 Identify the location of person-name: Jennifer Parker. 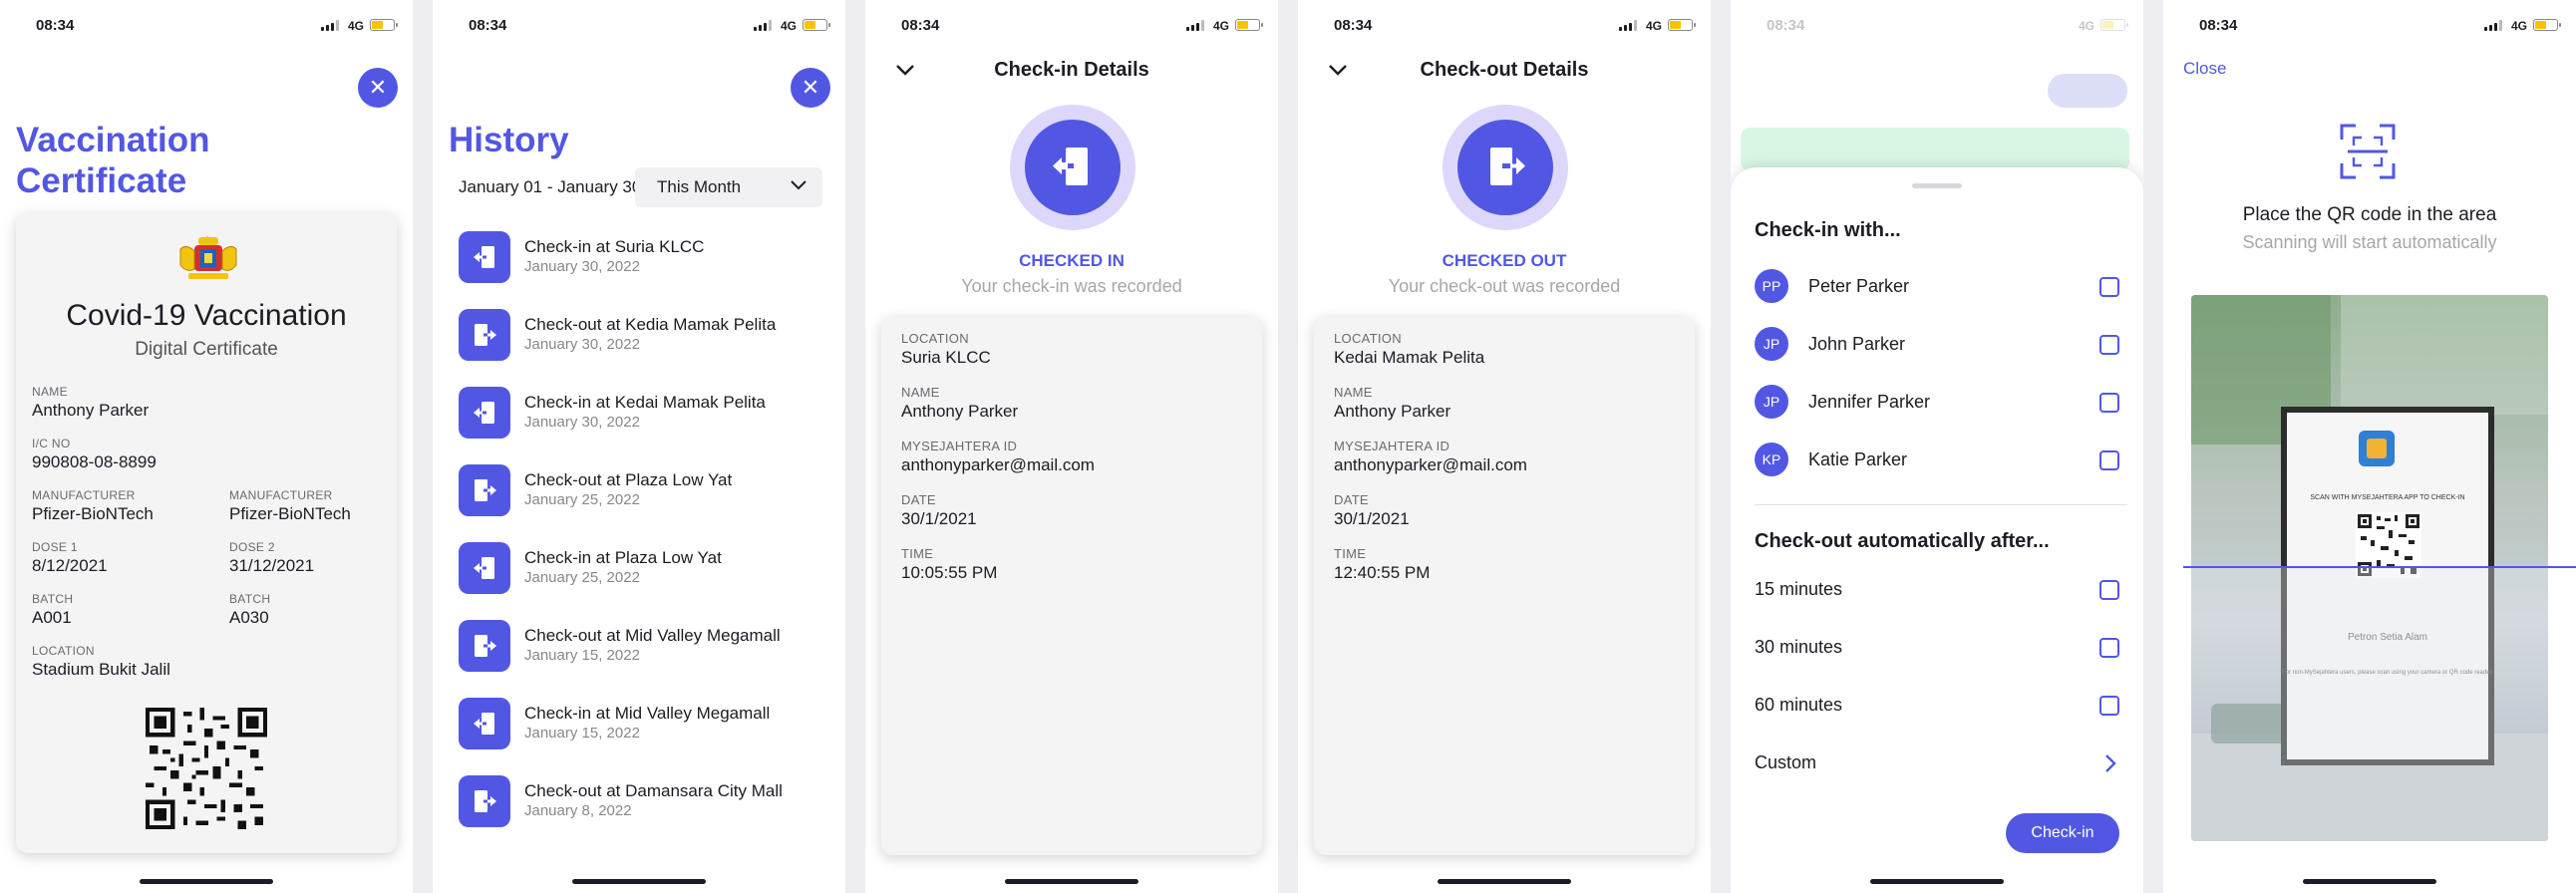
(1869, 402).